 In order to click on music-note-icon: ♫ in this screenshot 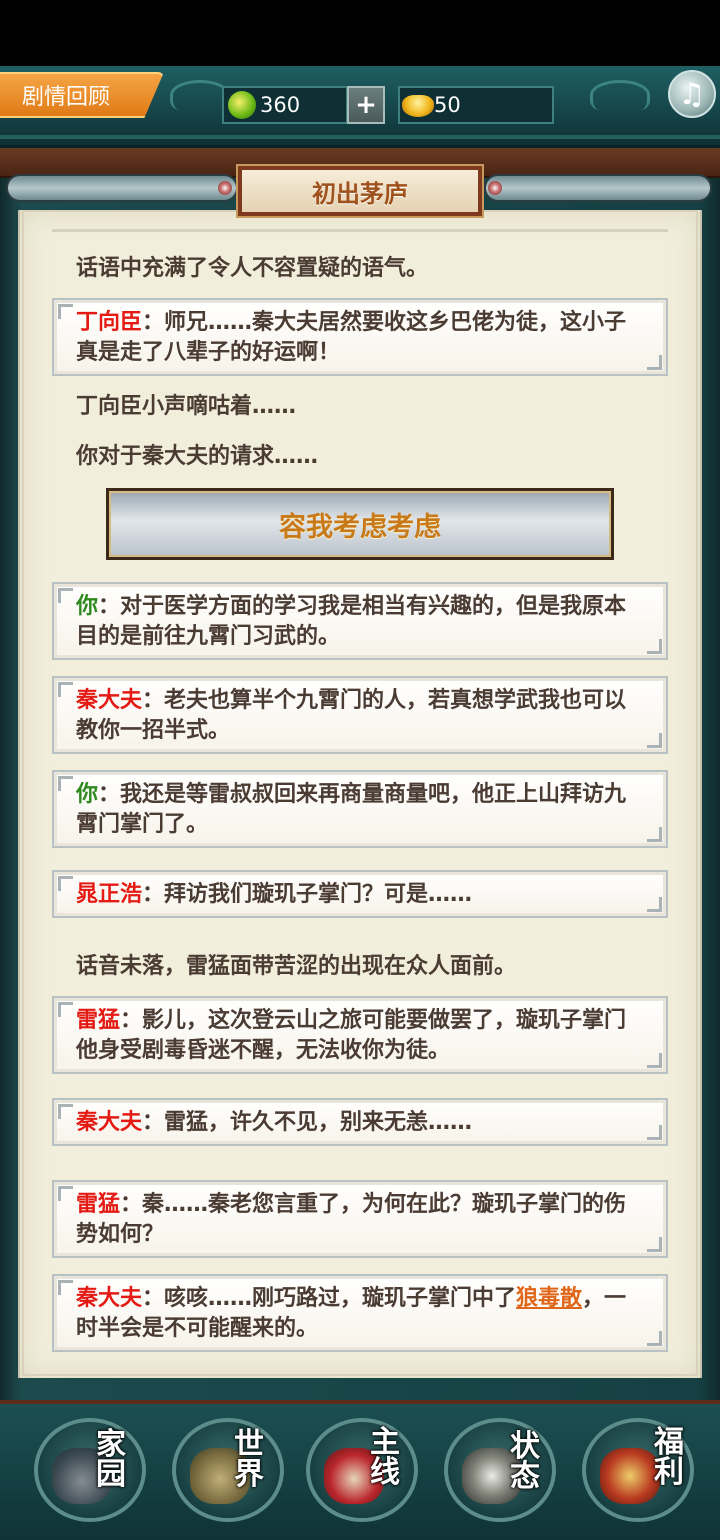, I will do `click(692, 94)`.